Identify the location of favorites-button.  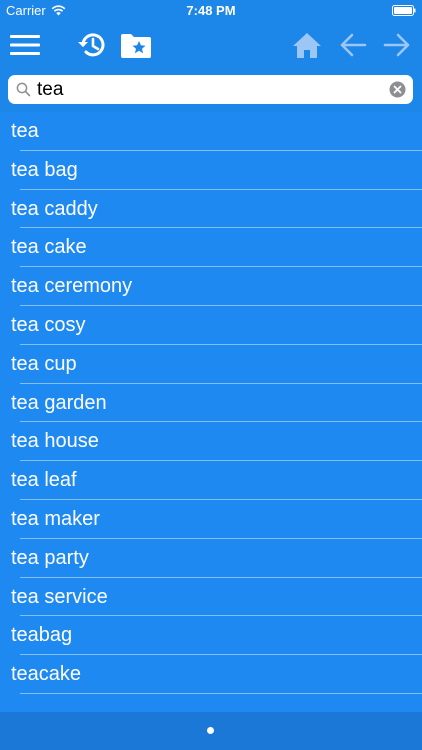
(136, 45).